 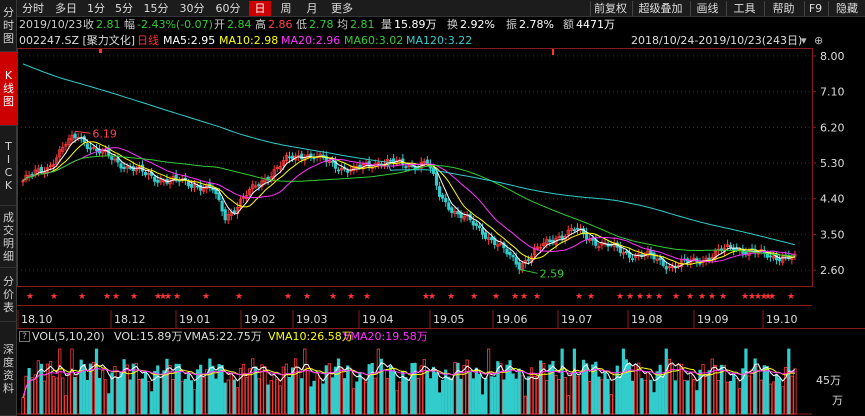 I want to click on price-tick-label: 2.60, so click(x=832, y=270).